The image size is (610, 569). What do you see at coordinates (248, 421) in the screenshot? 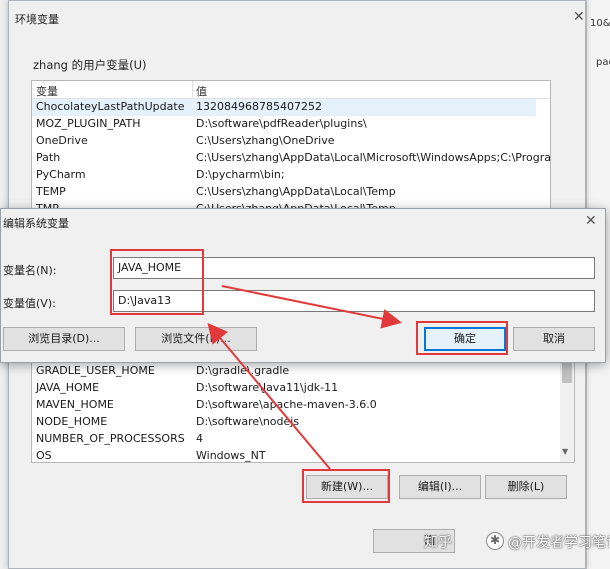
I see `variable-value: D:\software\nodejs` at bounding box center [248, 421].